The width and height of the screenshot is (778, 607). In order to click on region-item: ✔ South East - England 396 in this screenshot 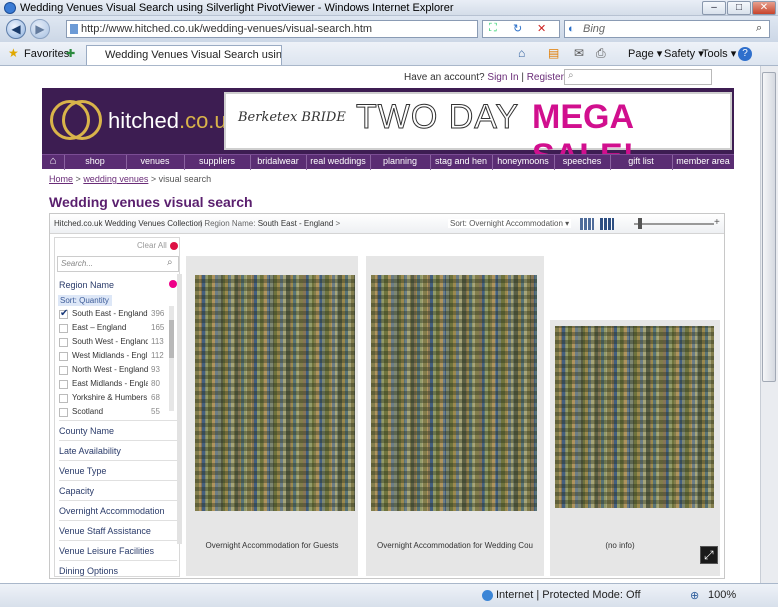, I will do `click(114, 315)`.